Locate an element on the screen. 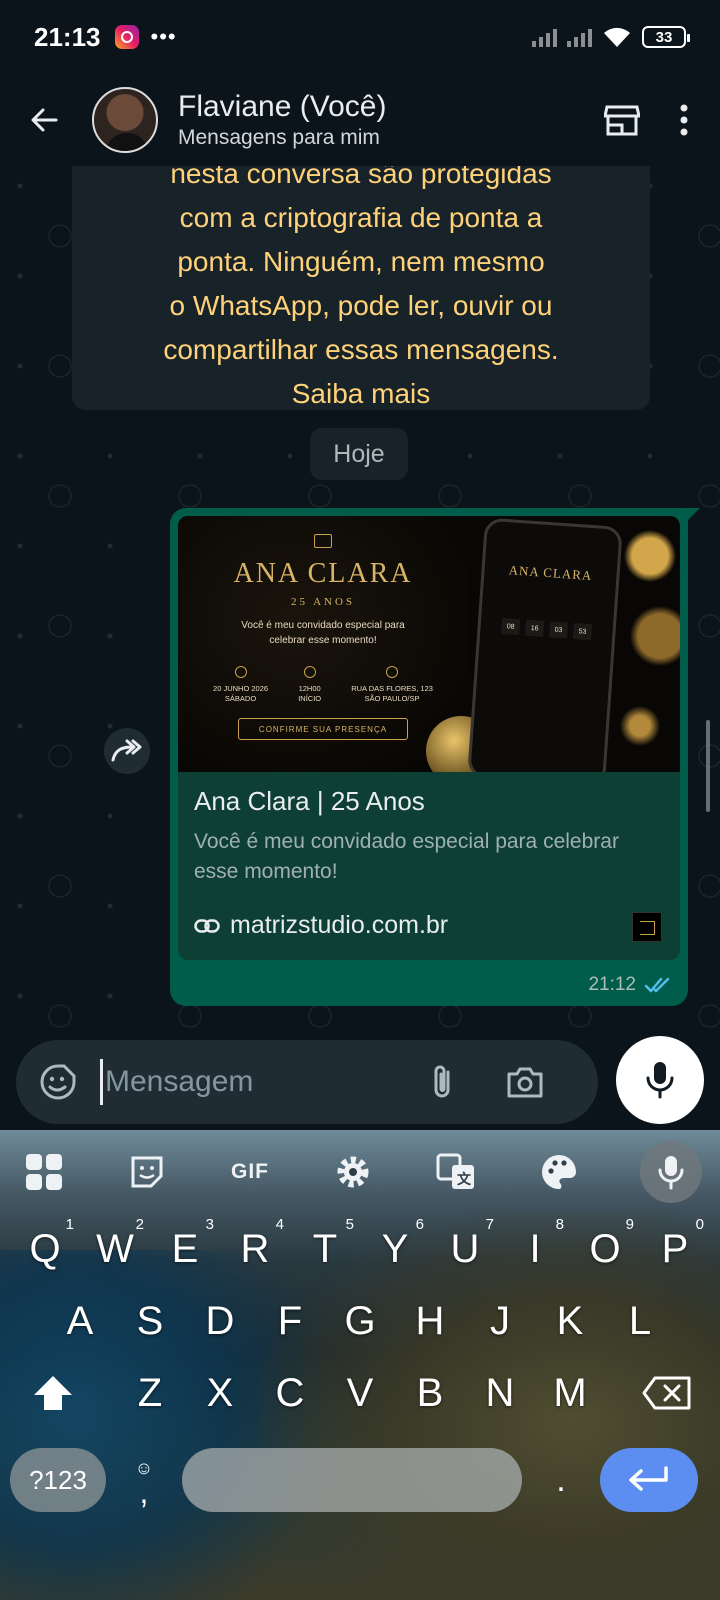  key-q: Q1 is located at coordinates (45, 1249).